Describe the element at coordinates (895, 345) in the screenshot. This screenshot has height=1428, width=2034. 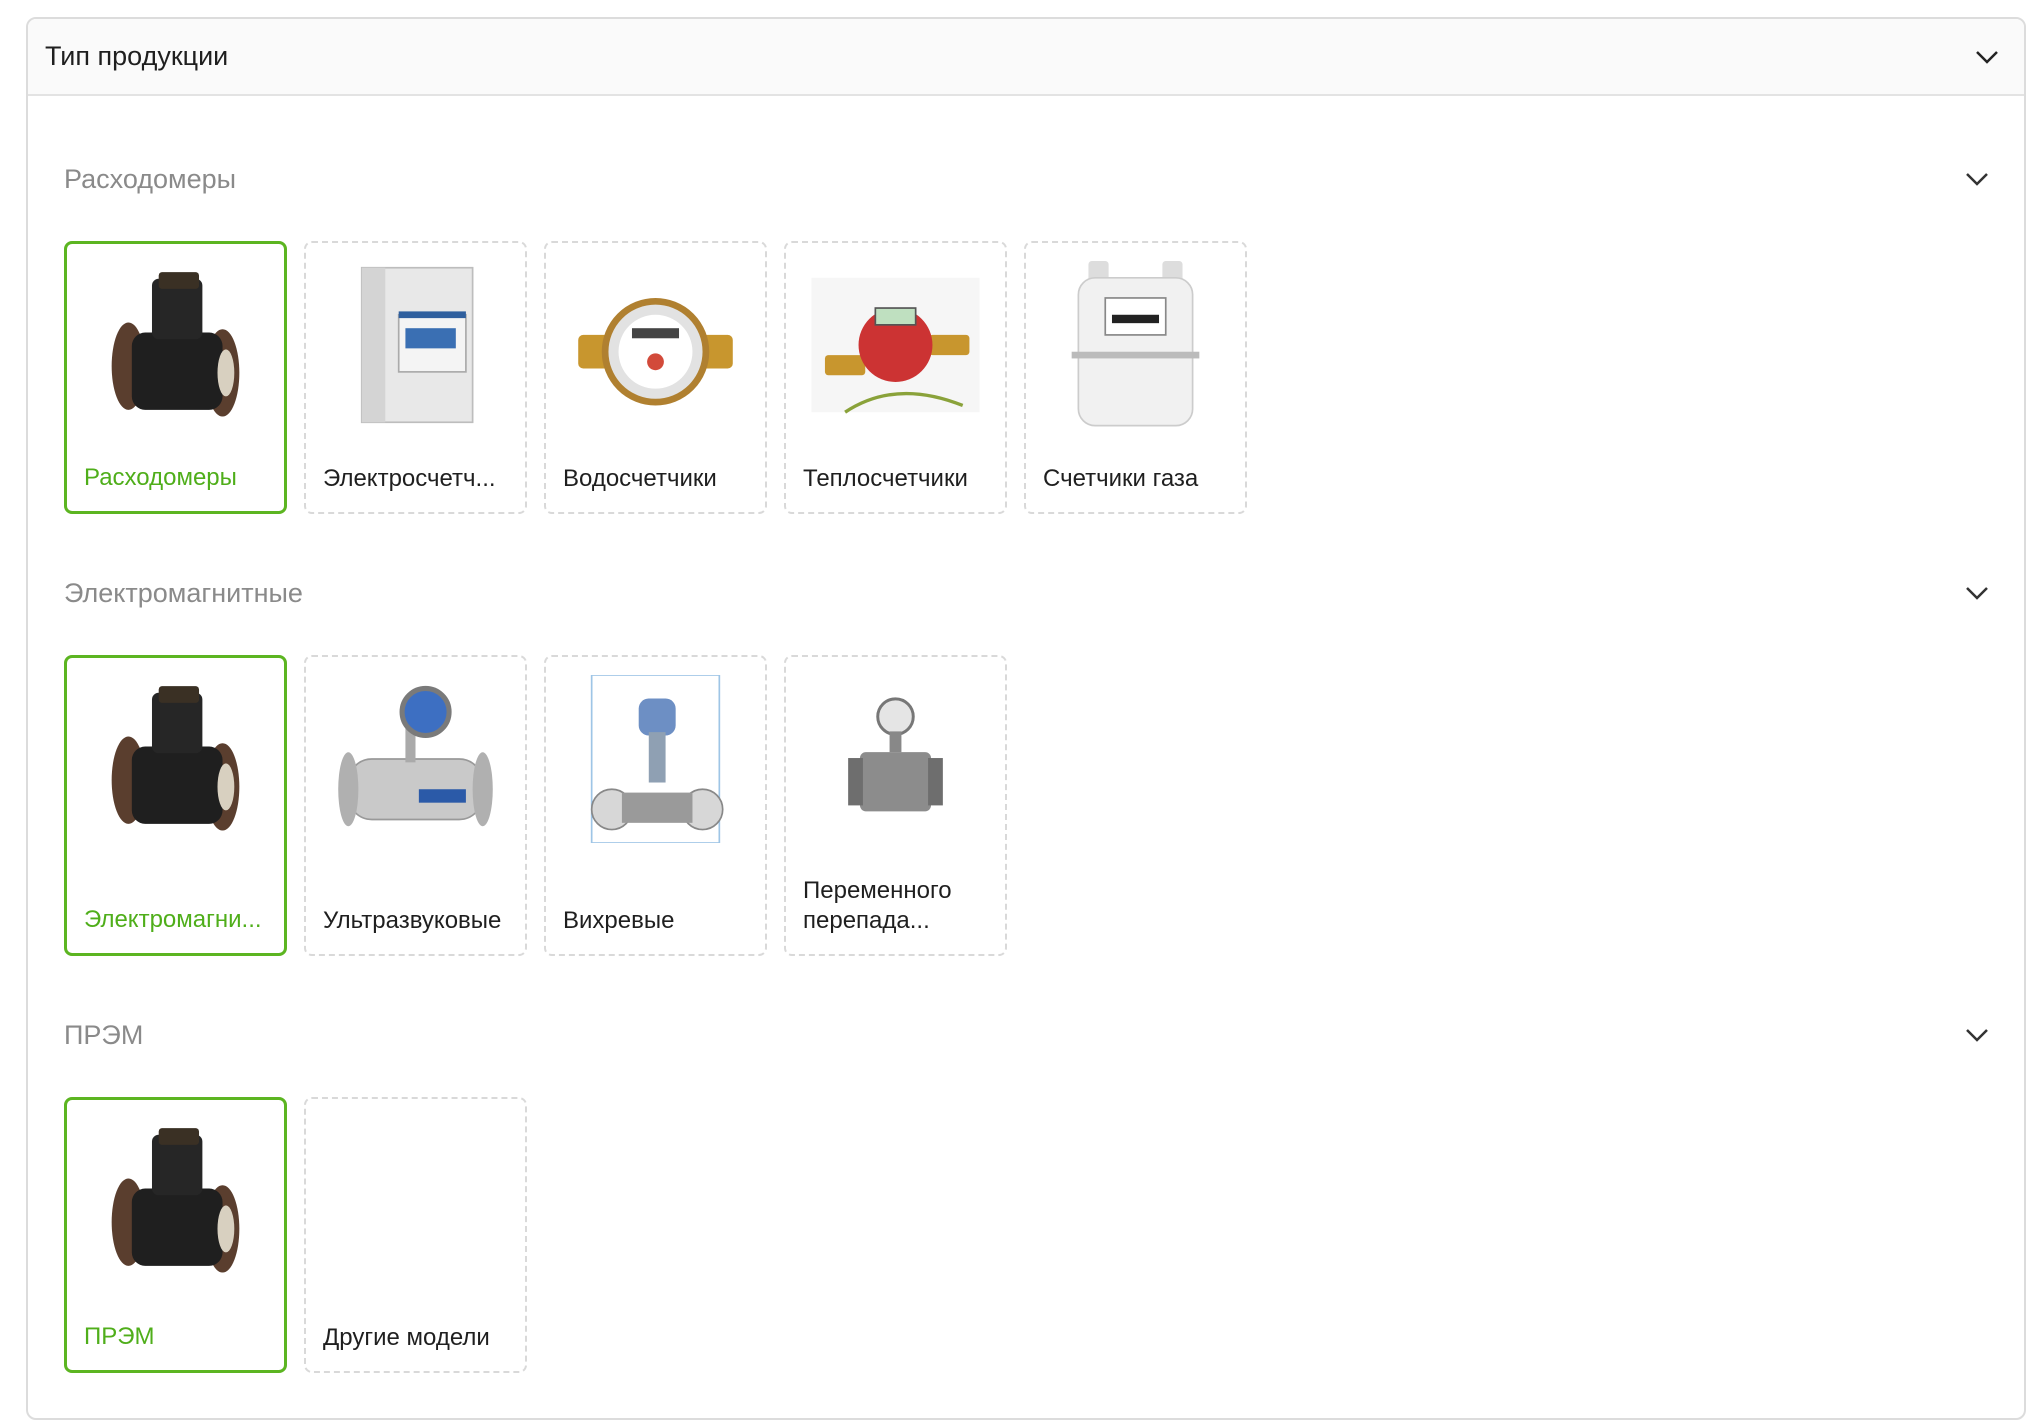
I see `heat-meter-image` at that location.